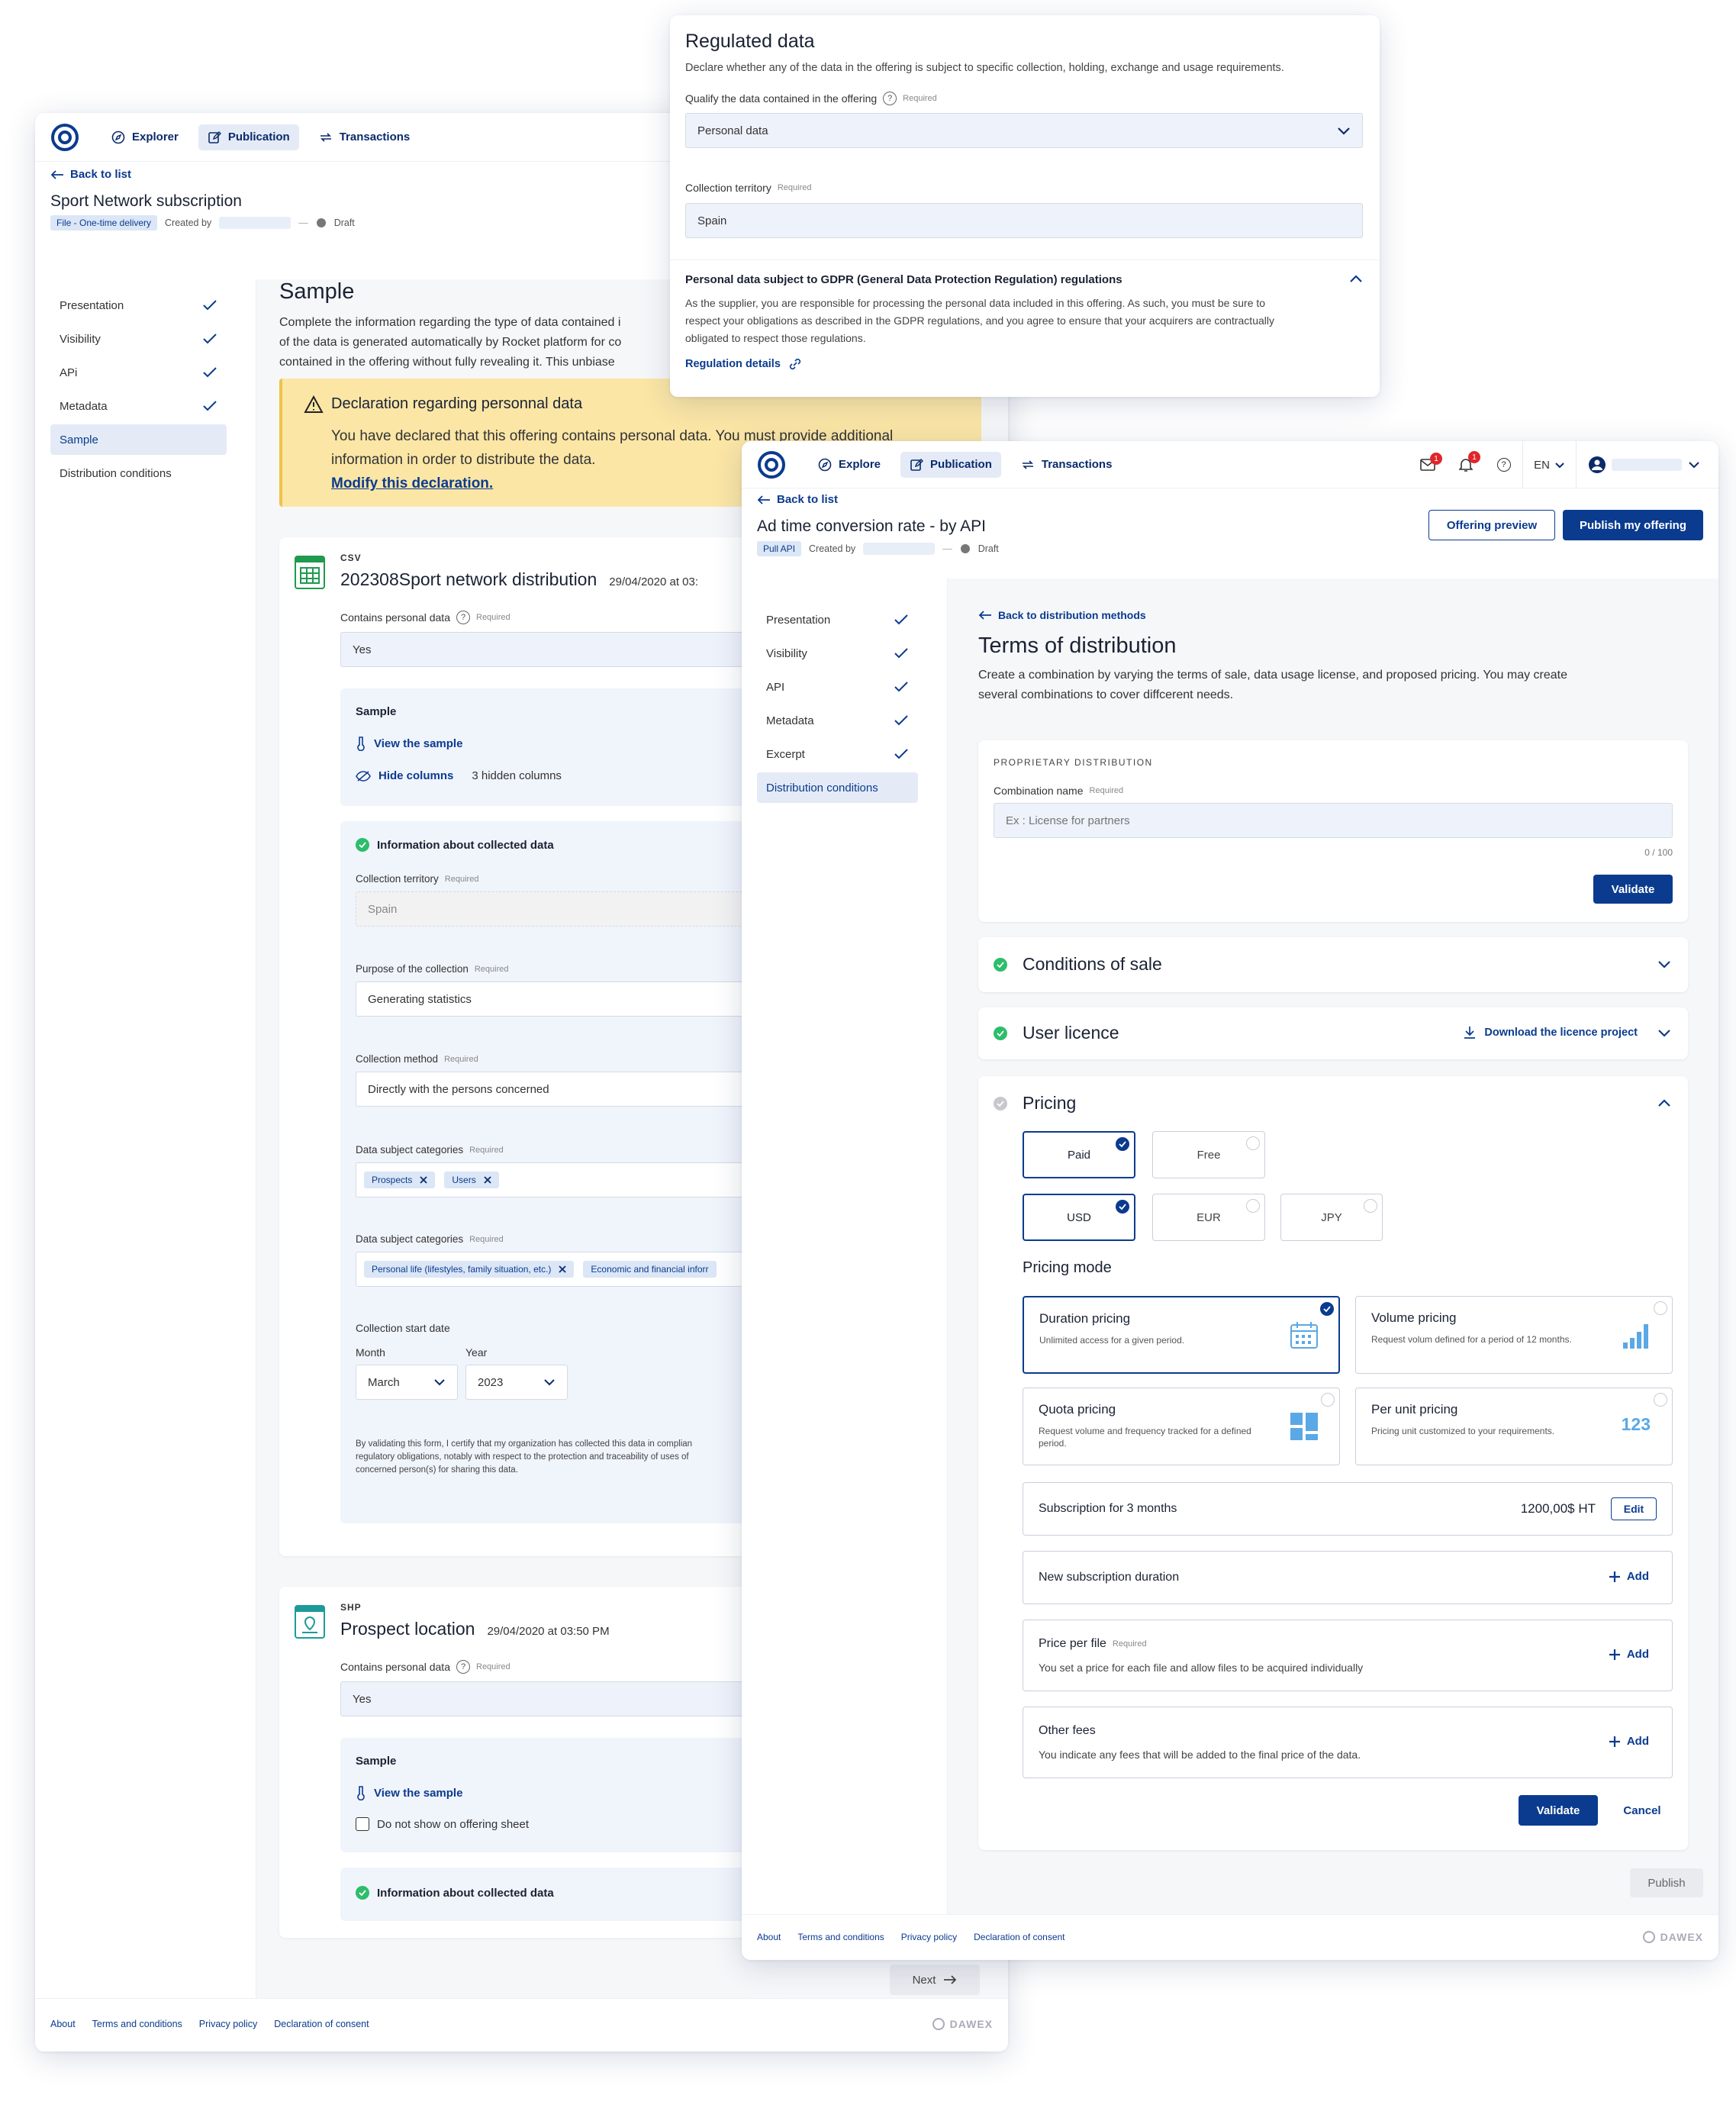 The height and width of the screenshot is (2108, 1736). Describe the element at coordinates (1062, 615) in the screenshot. I see `back-to-methods-link: Back to distribution methods` at that location.